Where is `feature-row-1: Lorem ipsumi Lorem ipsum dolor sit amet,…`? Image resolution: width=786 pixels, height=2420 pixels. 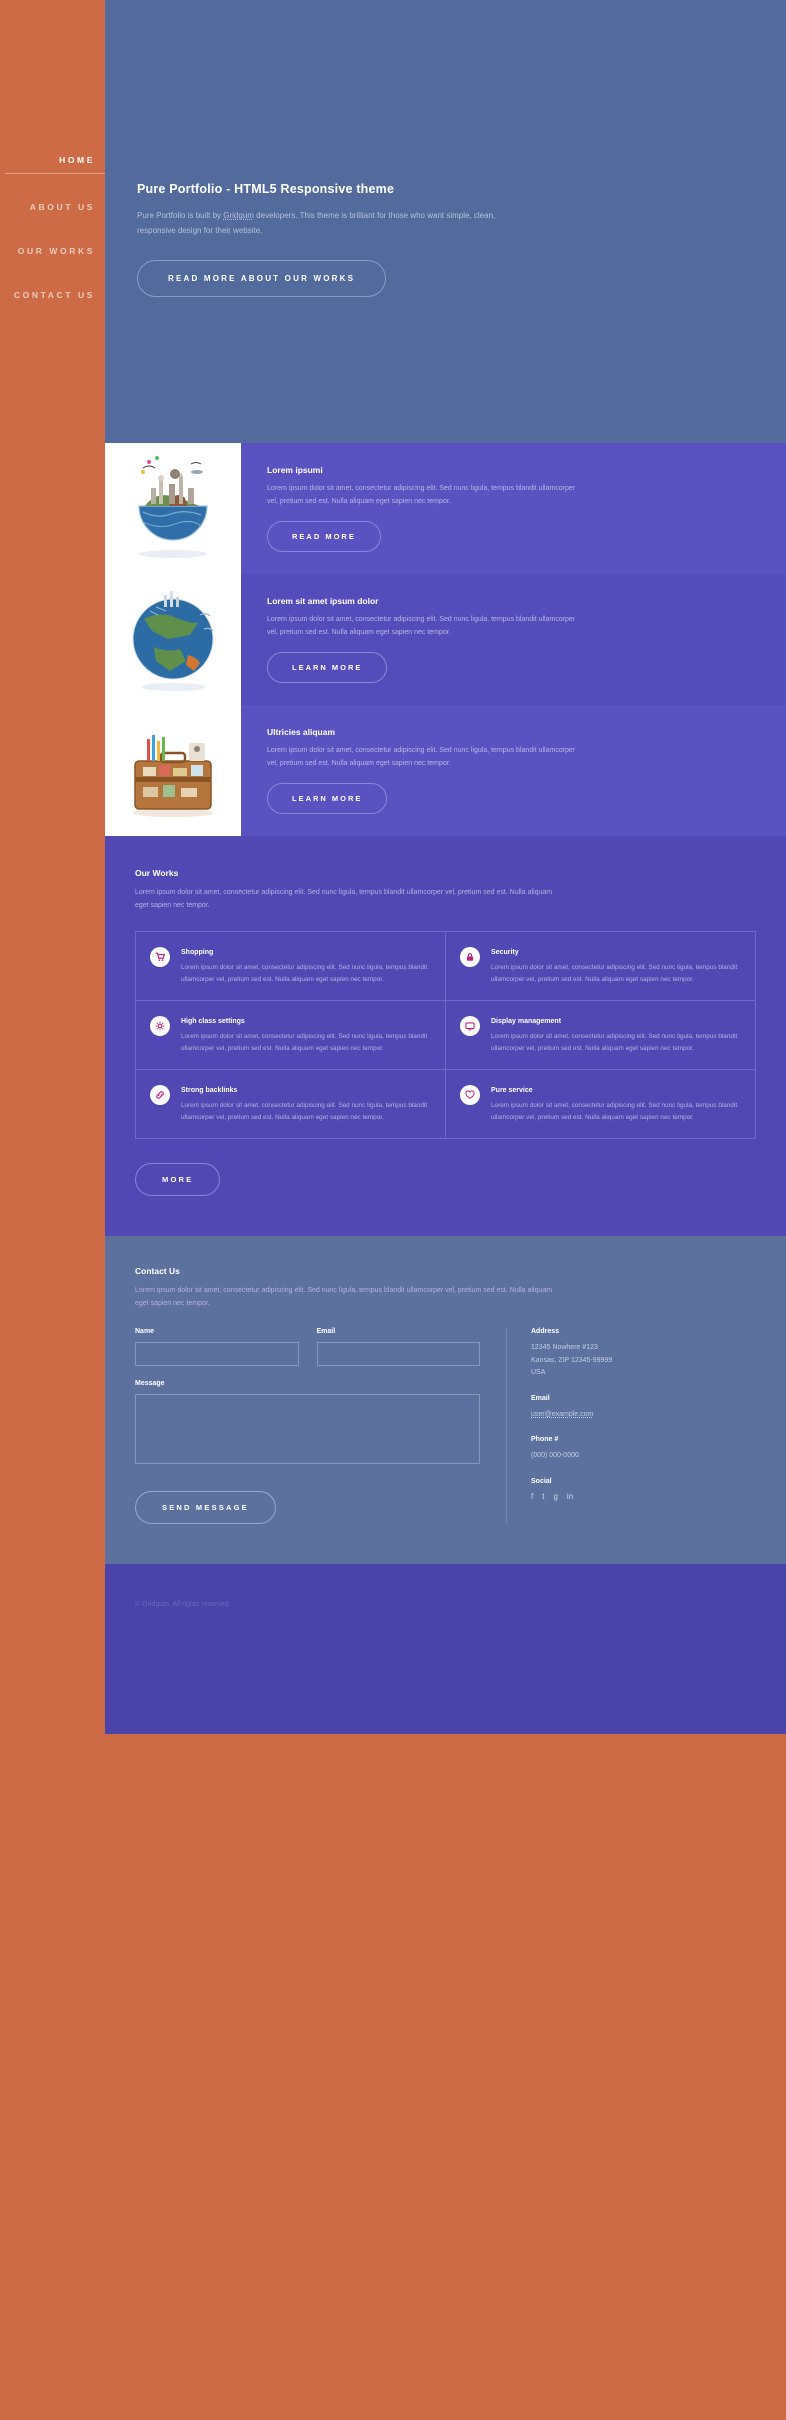
feature-row-1: Lorem ipsumi Lorem ipsum dolor sit amet,… is located at coordinates (445, 508).